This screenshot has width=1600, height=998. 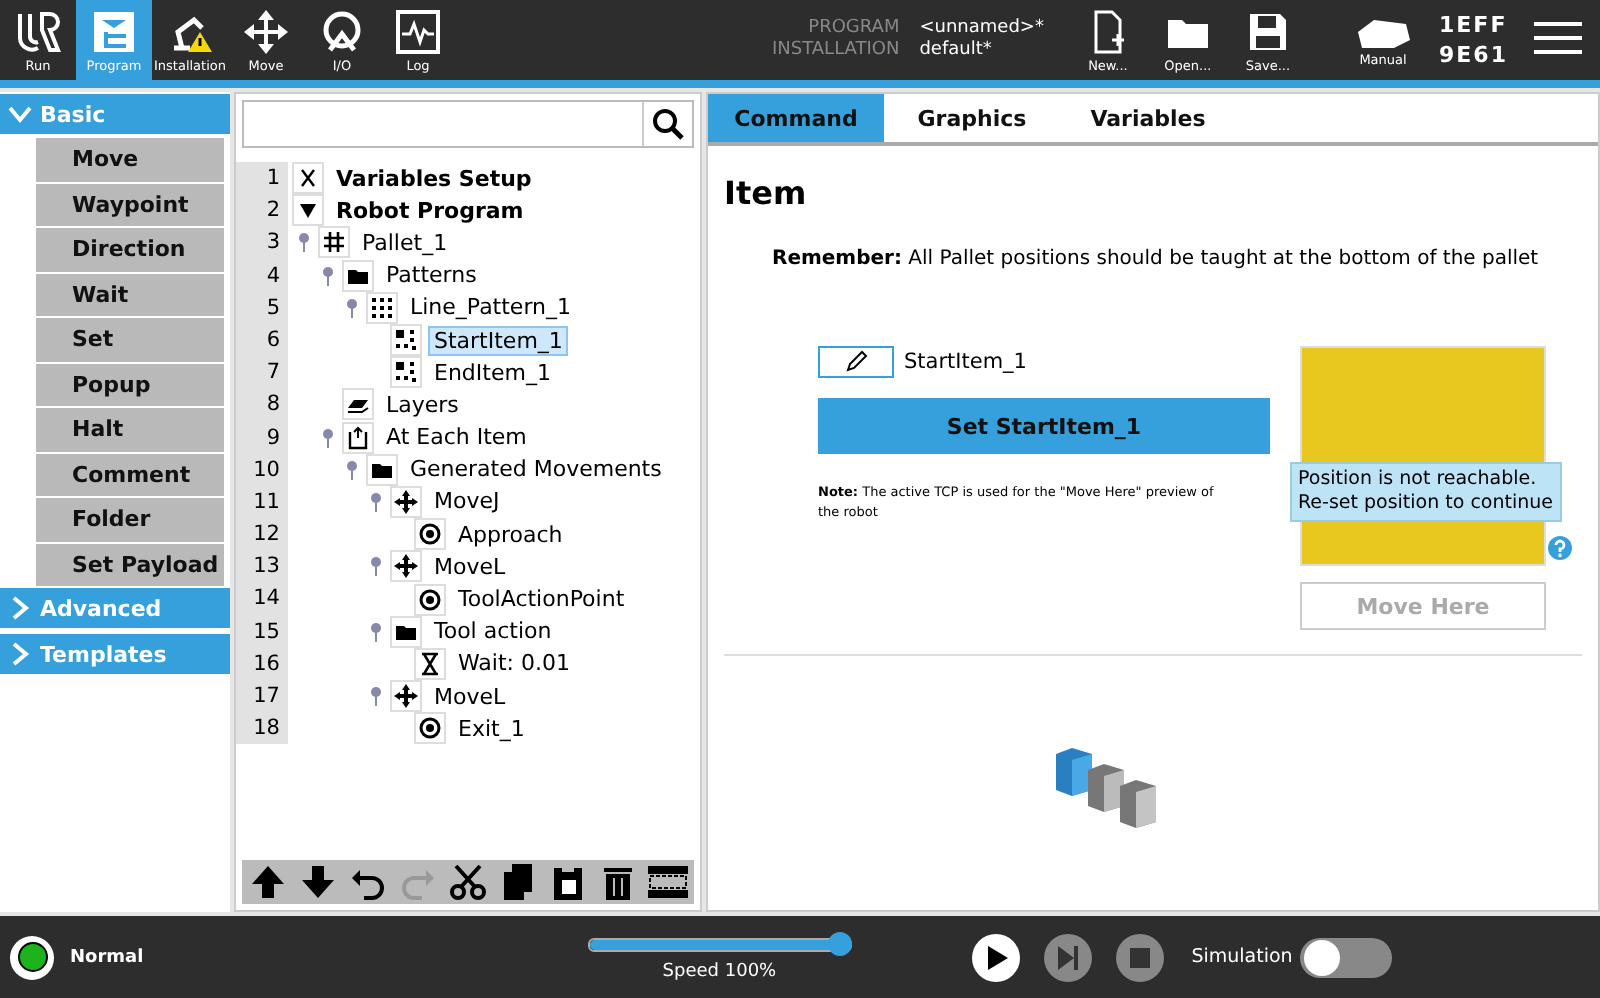 I want to click on line-number: 3, so click(x=262, y=243).